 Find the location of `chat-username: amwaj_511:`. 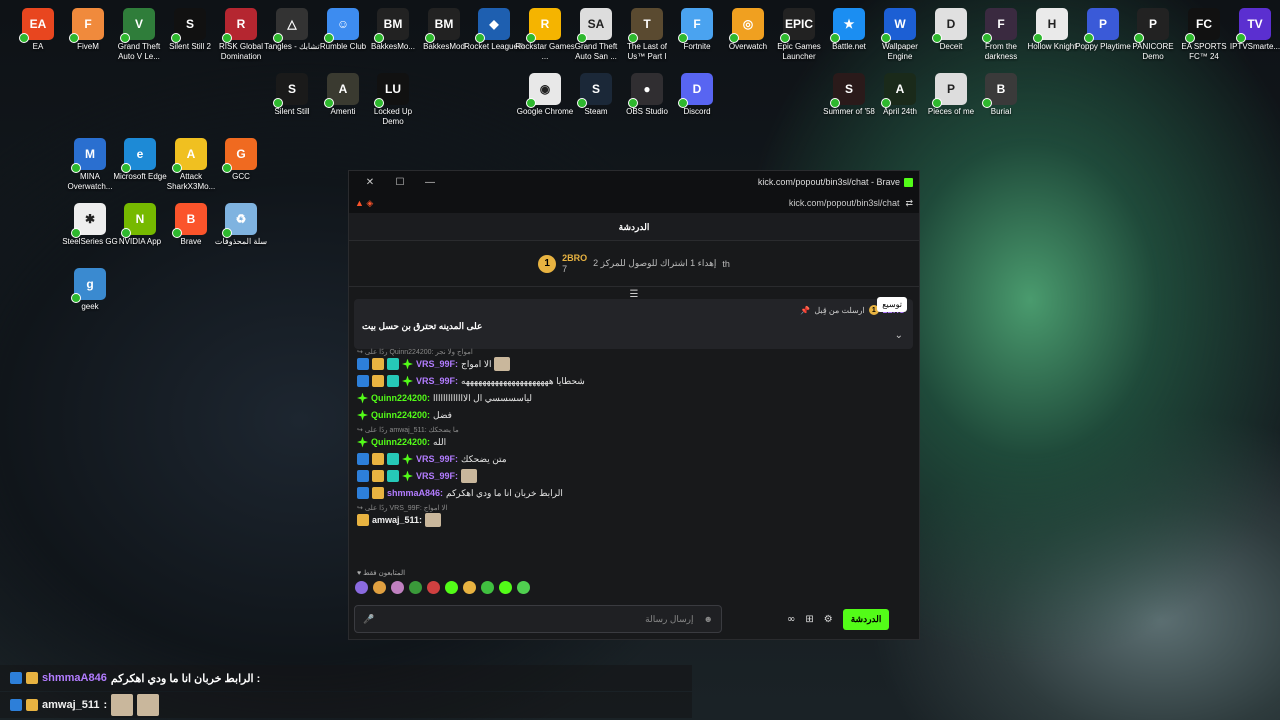

chat-username: amwaj_511: is located at coordinates (397, 520).